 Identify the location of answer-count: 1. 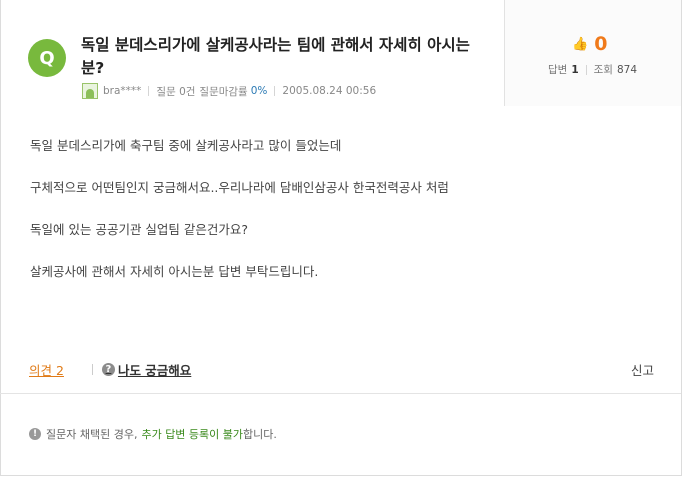
(575, 69).